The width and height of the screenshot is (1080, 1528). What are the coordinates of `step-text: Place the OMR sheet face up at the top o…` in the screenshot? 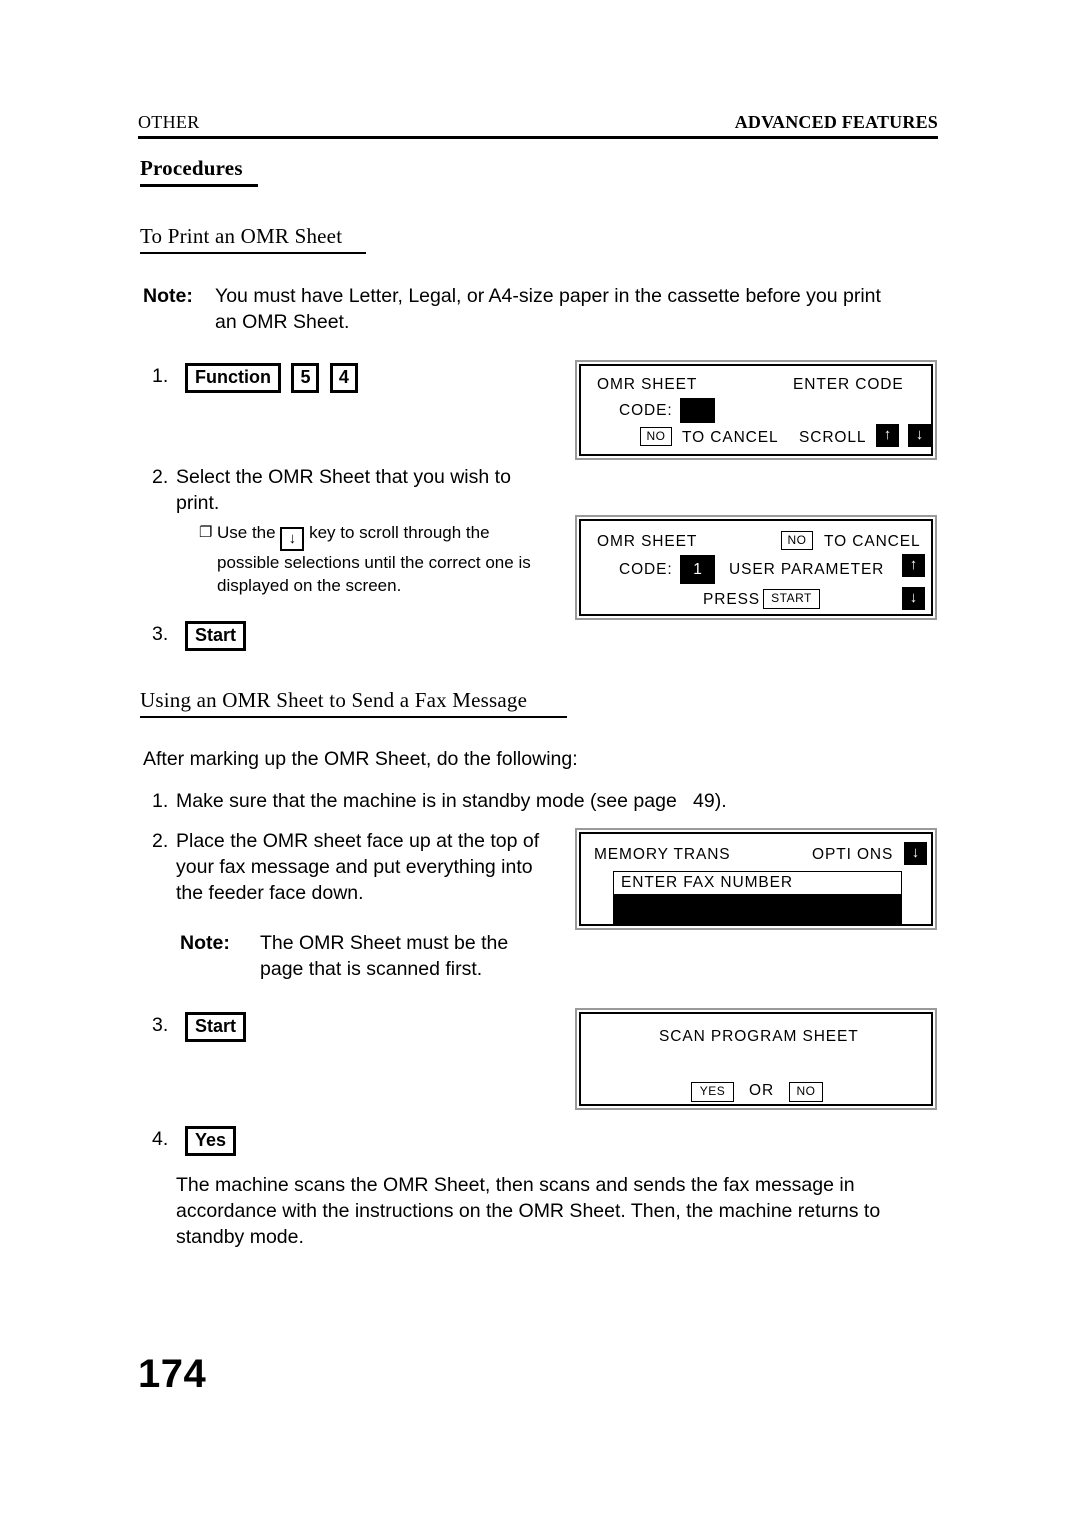 It's located at (358, 867).